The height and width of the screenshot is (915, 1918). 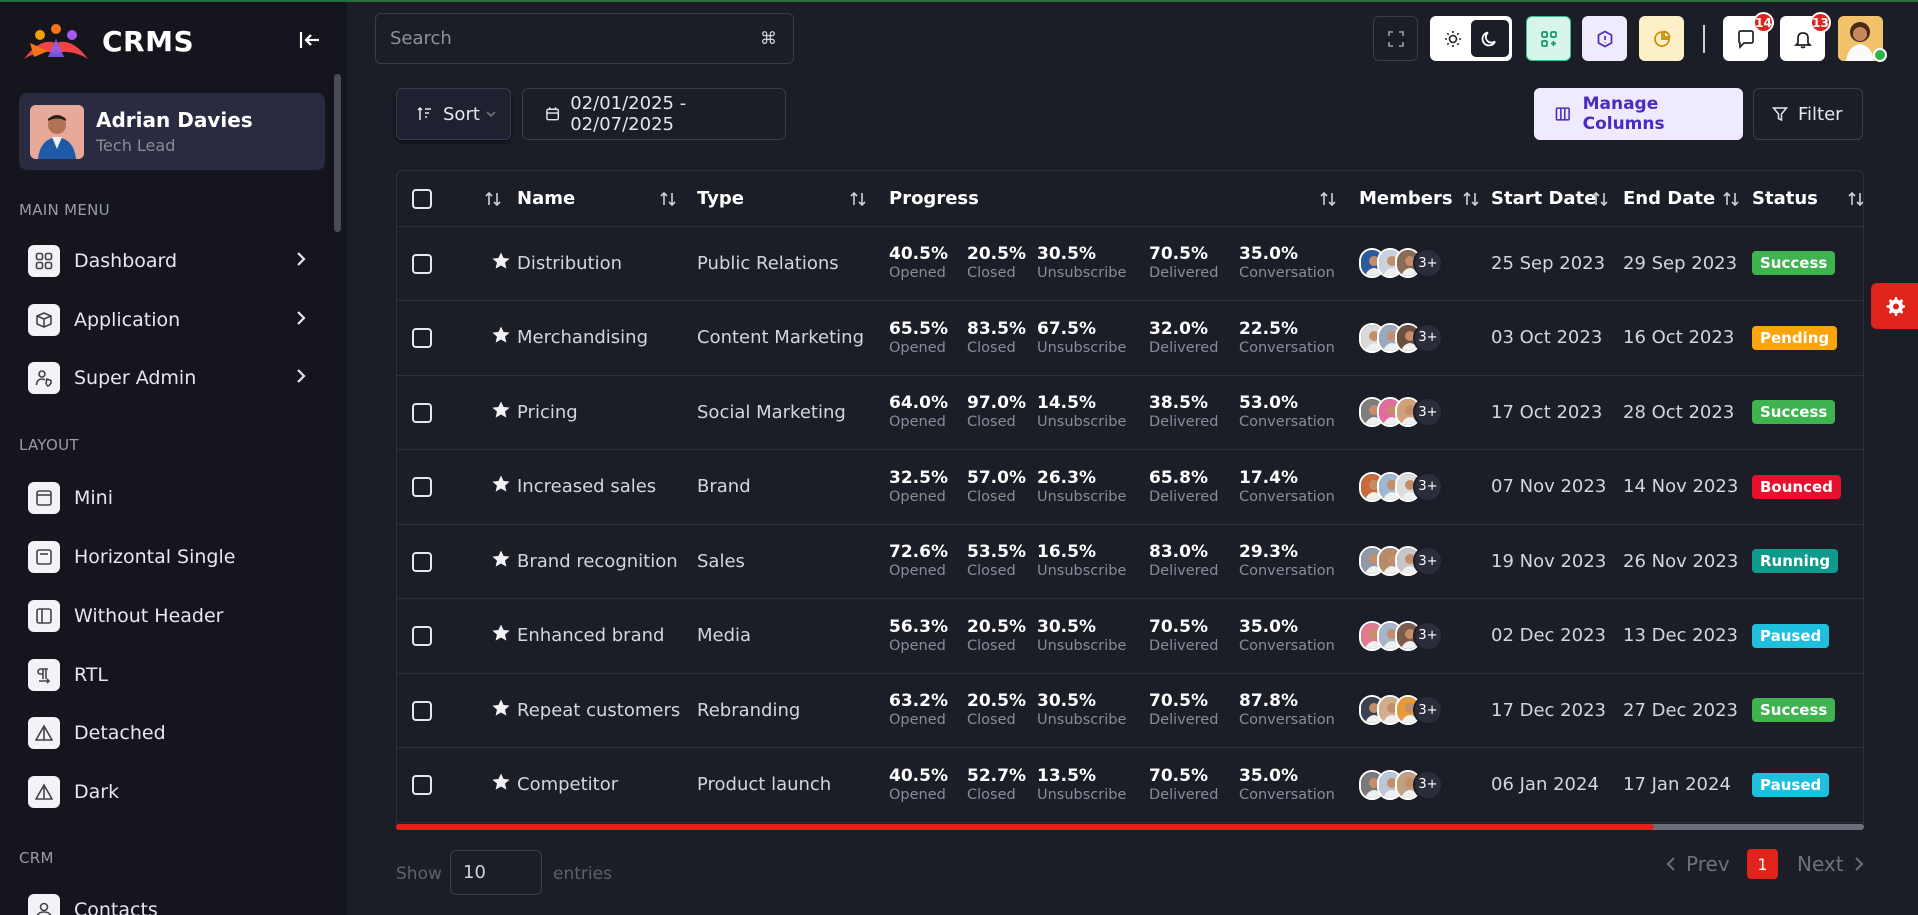 I want to click on column-header-type: Type, so click(x=720, y=198).